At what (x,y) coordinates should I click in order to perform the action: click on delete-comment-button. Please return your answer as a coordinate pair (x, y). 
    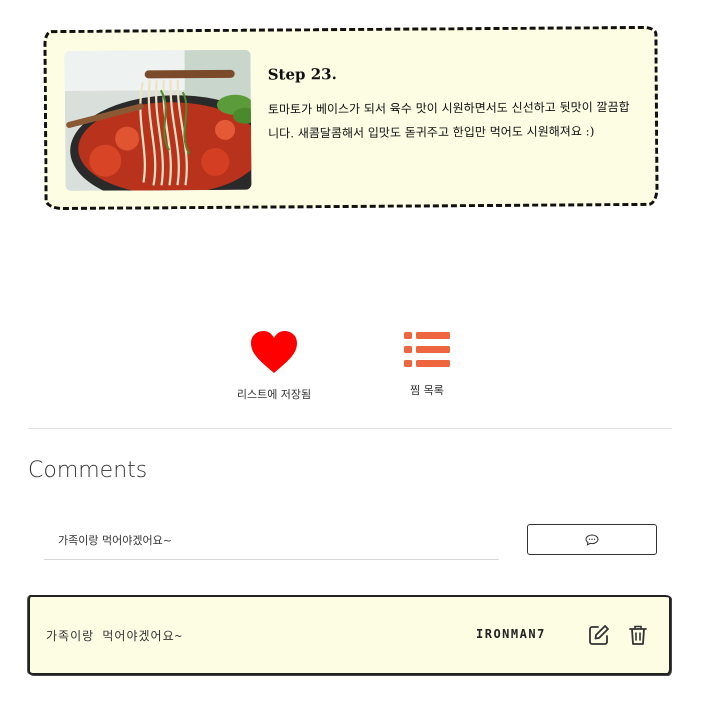
    Looking at the image, I should click on (638, 635).